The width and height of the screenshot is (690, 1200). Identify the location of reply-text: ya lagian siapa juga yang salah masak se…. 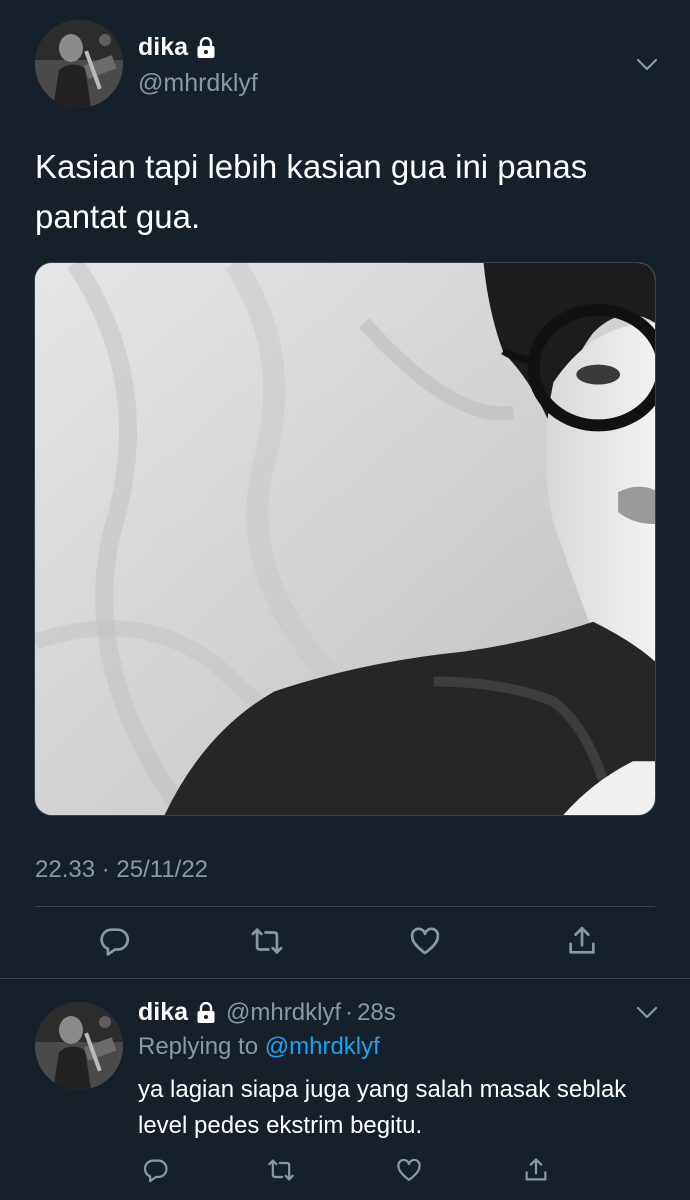
(382, 1107).